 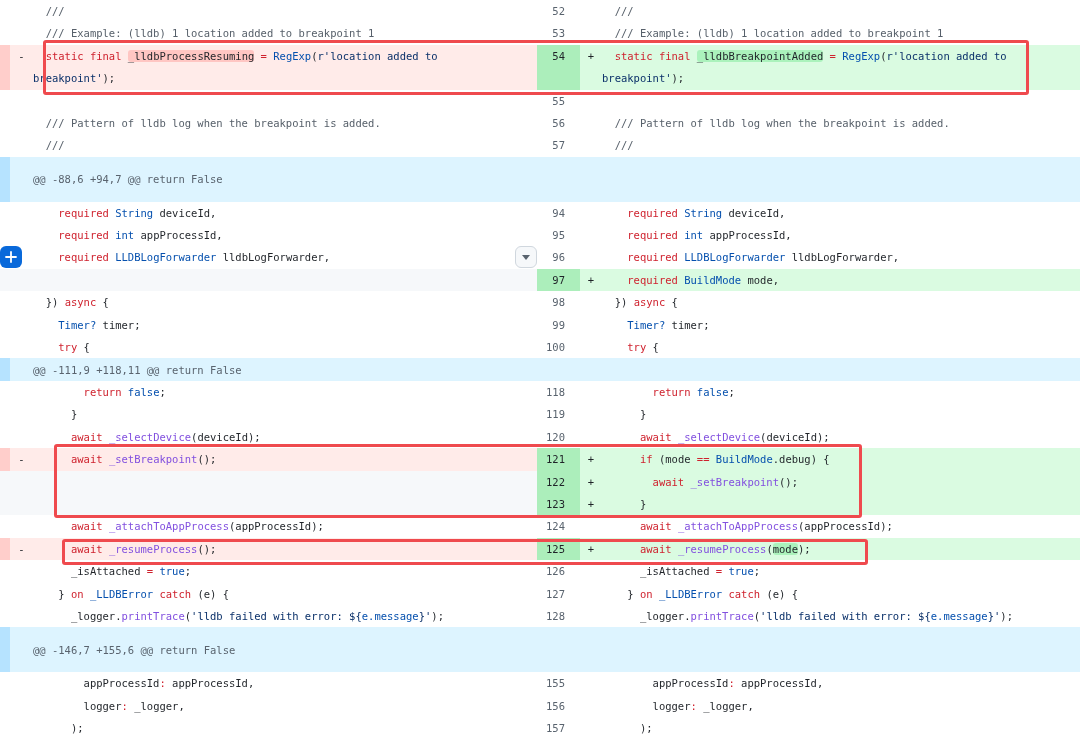 What do you see at coordinates (555, 571) in the screenshot?
I see `line-number: 126` at bounding box center [555, 571].